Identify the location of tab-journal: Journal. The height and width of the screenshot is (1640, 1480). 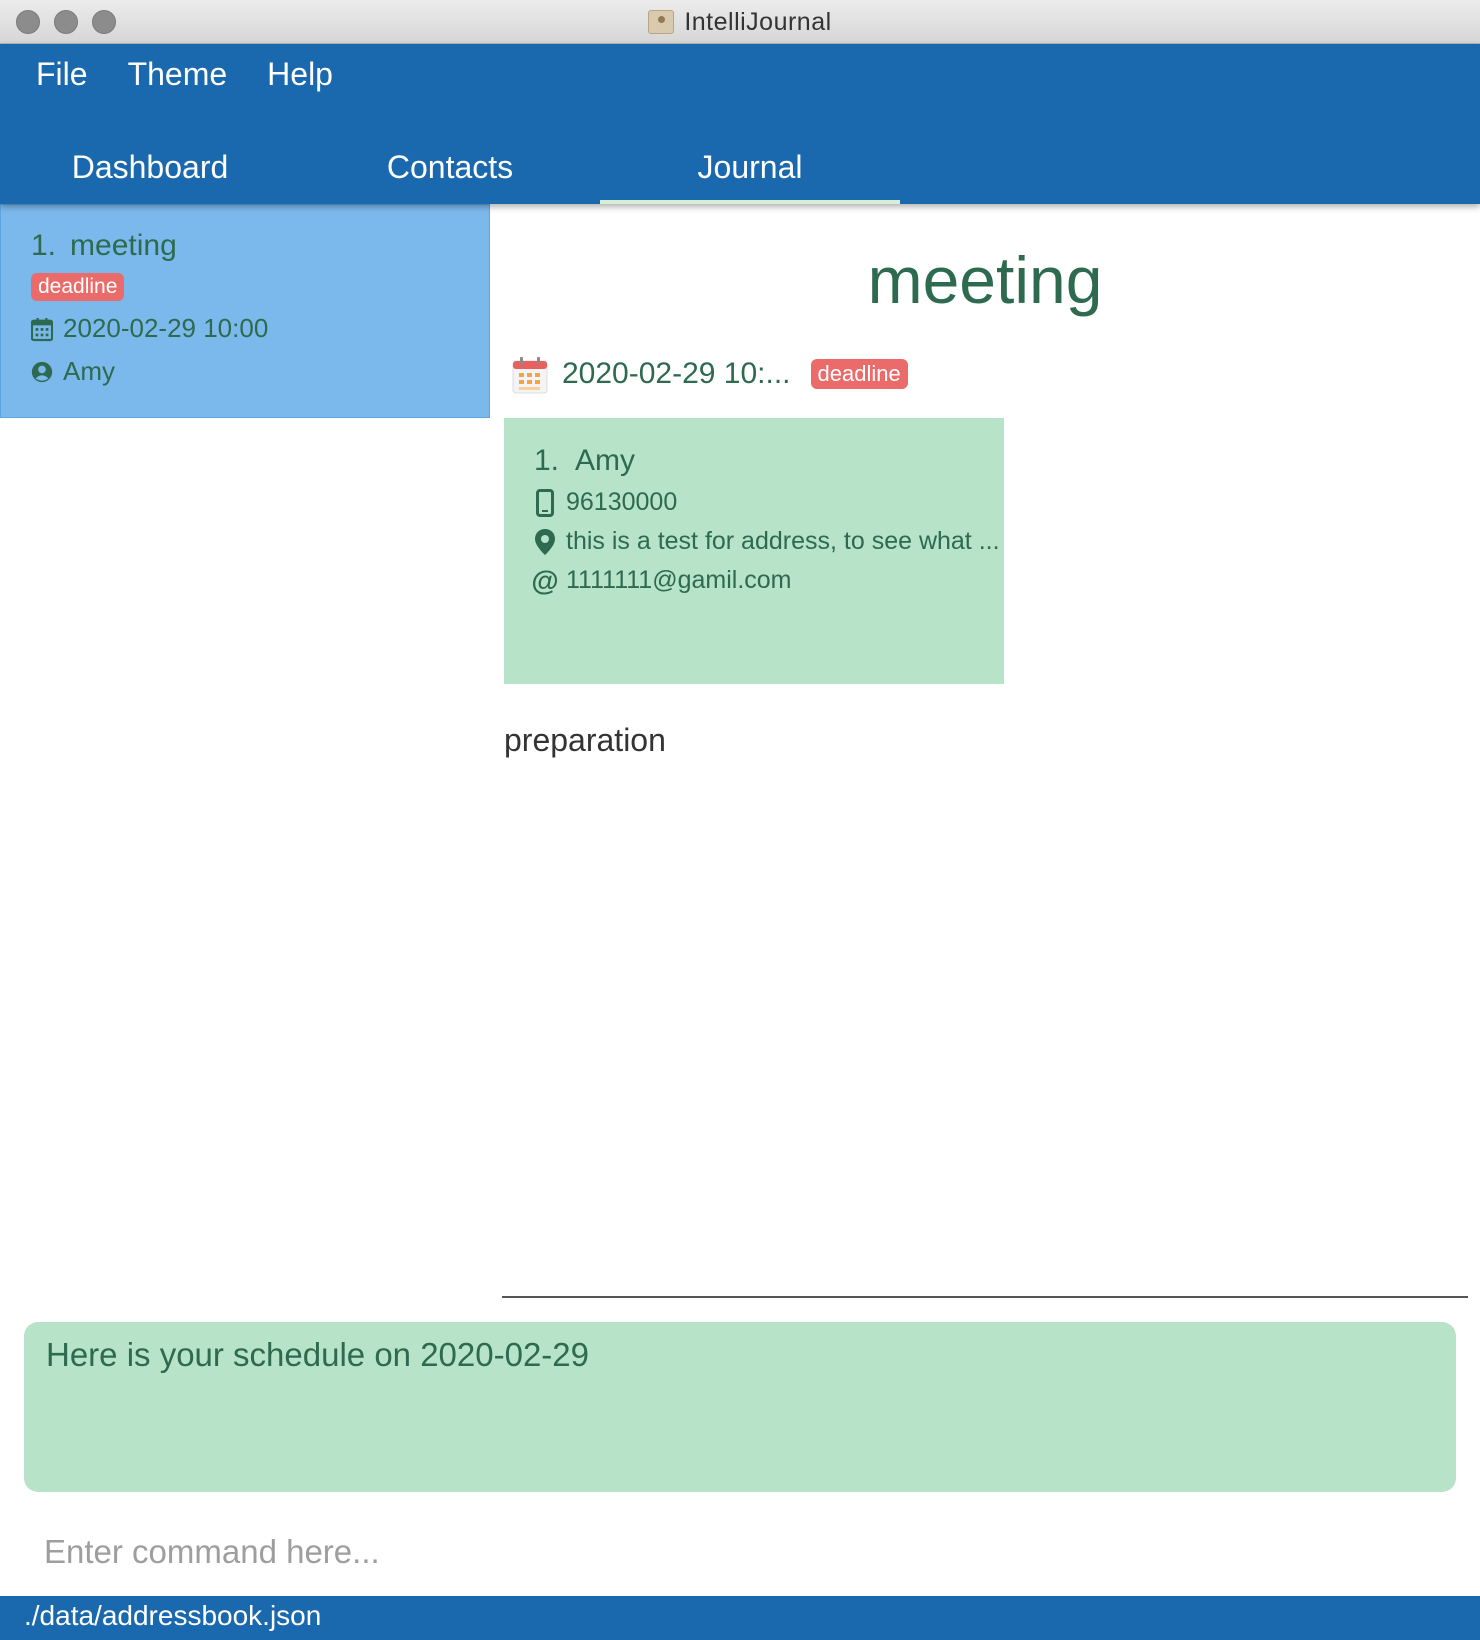
(750, 167).